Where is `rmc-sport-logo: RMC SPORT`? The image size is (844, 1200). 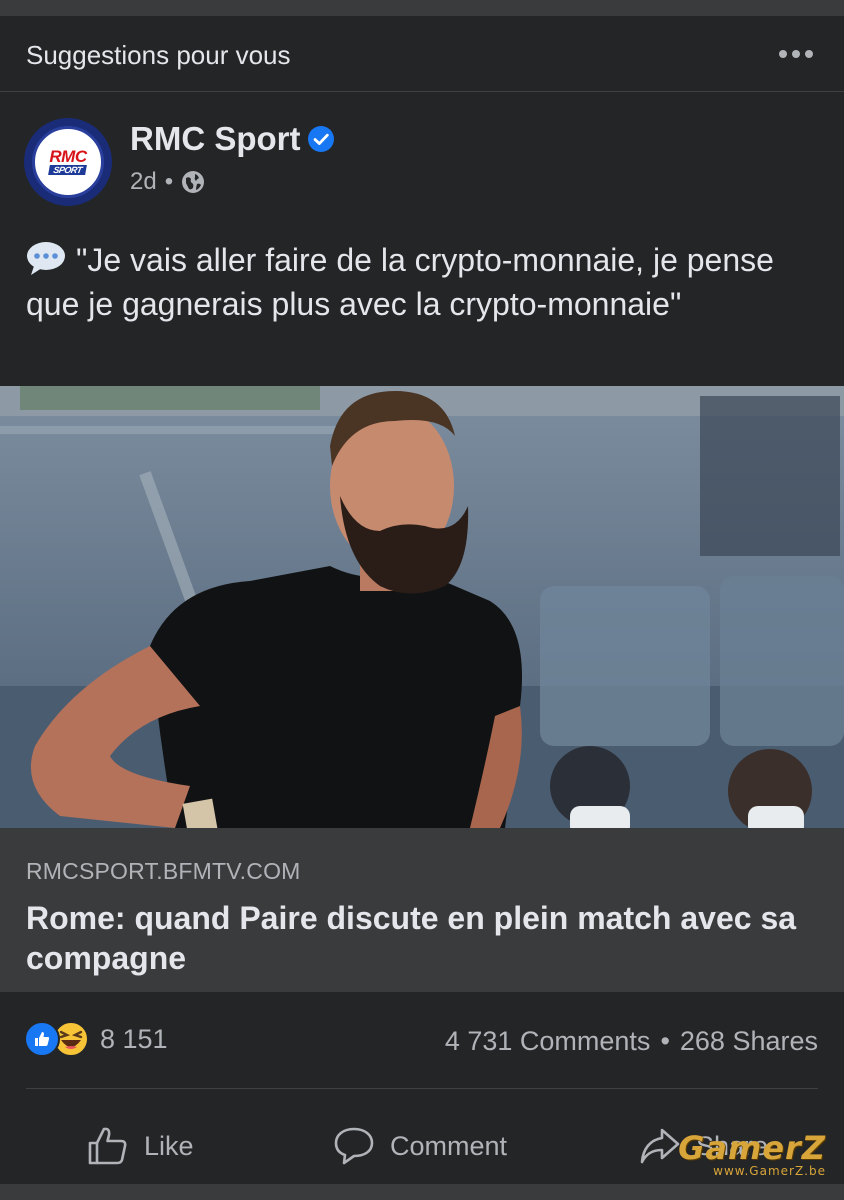
rmc-sport-logo: RMC SPORT is located at coordinates (68, 162).